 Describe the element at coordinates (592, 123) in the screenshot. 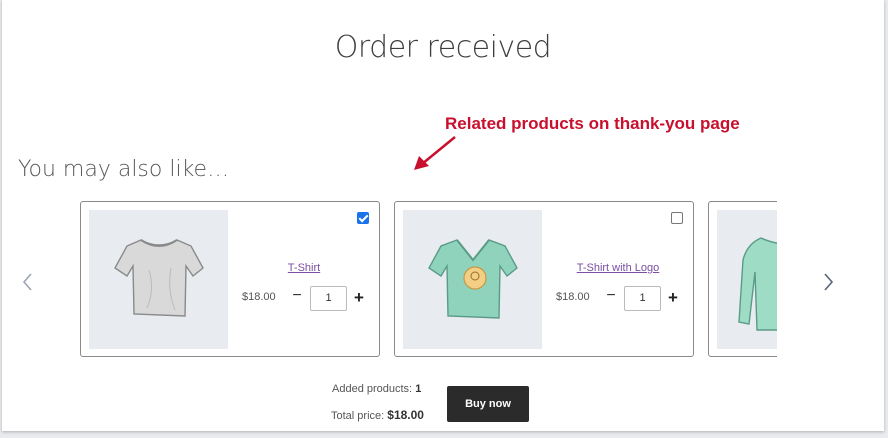

I see `annotation-label: Related products on thank-you page` at that location.